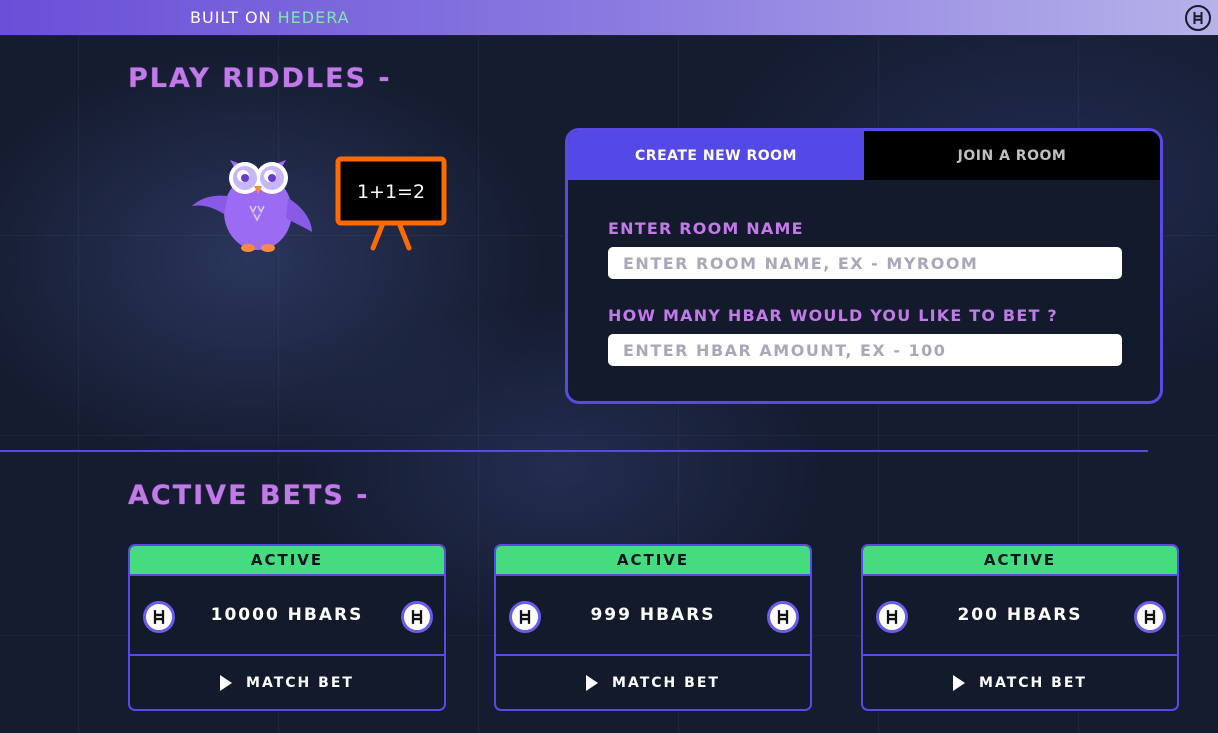 This screenshot has height=733, width=1218. Describe the element at coordinates (252, 206) in the screenshot. I see `owl-mascot-icon` at that location.